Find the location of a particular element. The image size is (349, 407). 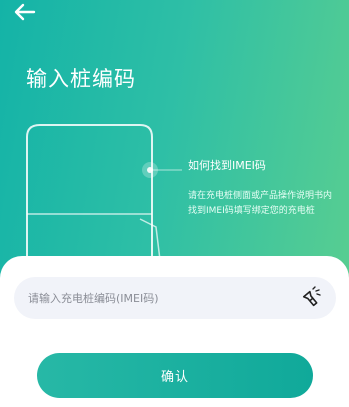

confirm-button: 确认 is located at coordinates (175, 375).